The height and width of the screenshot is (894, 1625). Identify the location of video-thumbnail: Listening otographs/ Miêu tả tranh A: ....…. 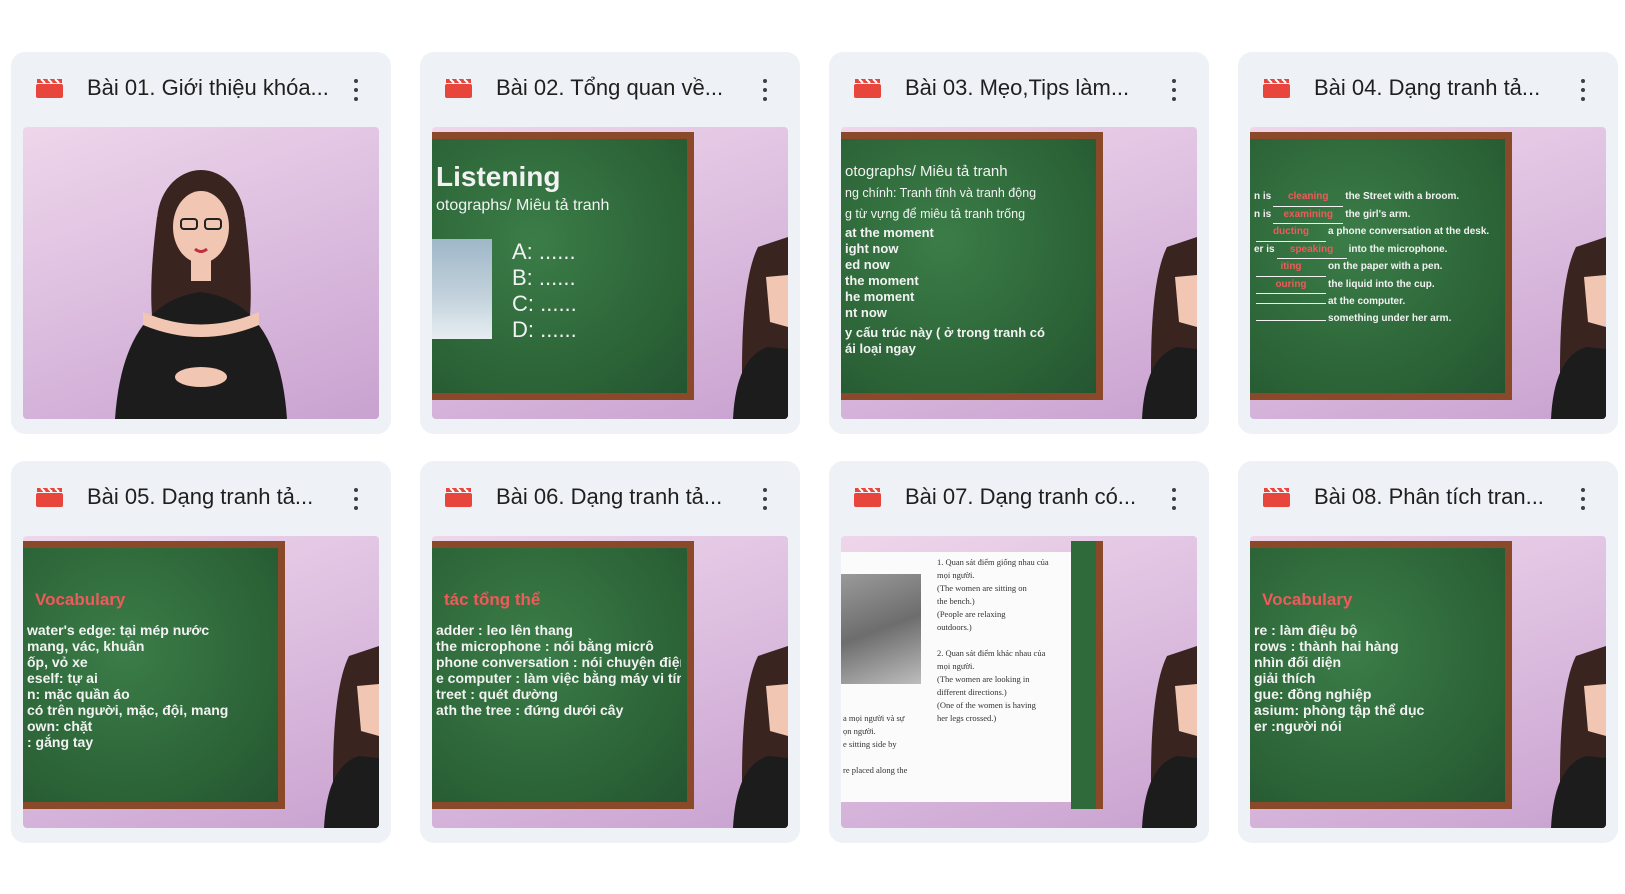
(610, 273).